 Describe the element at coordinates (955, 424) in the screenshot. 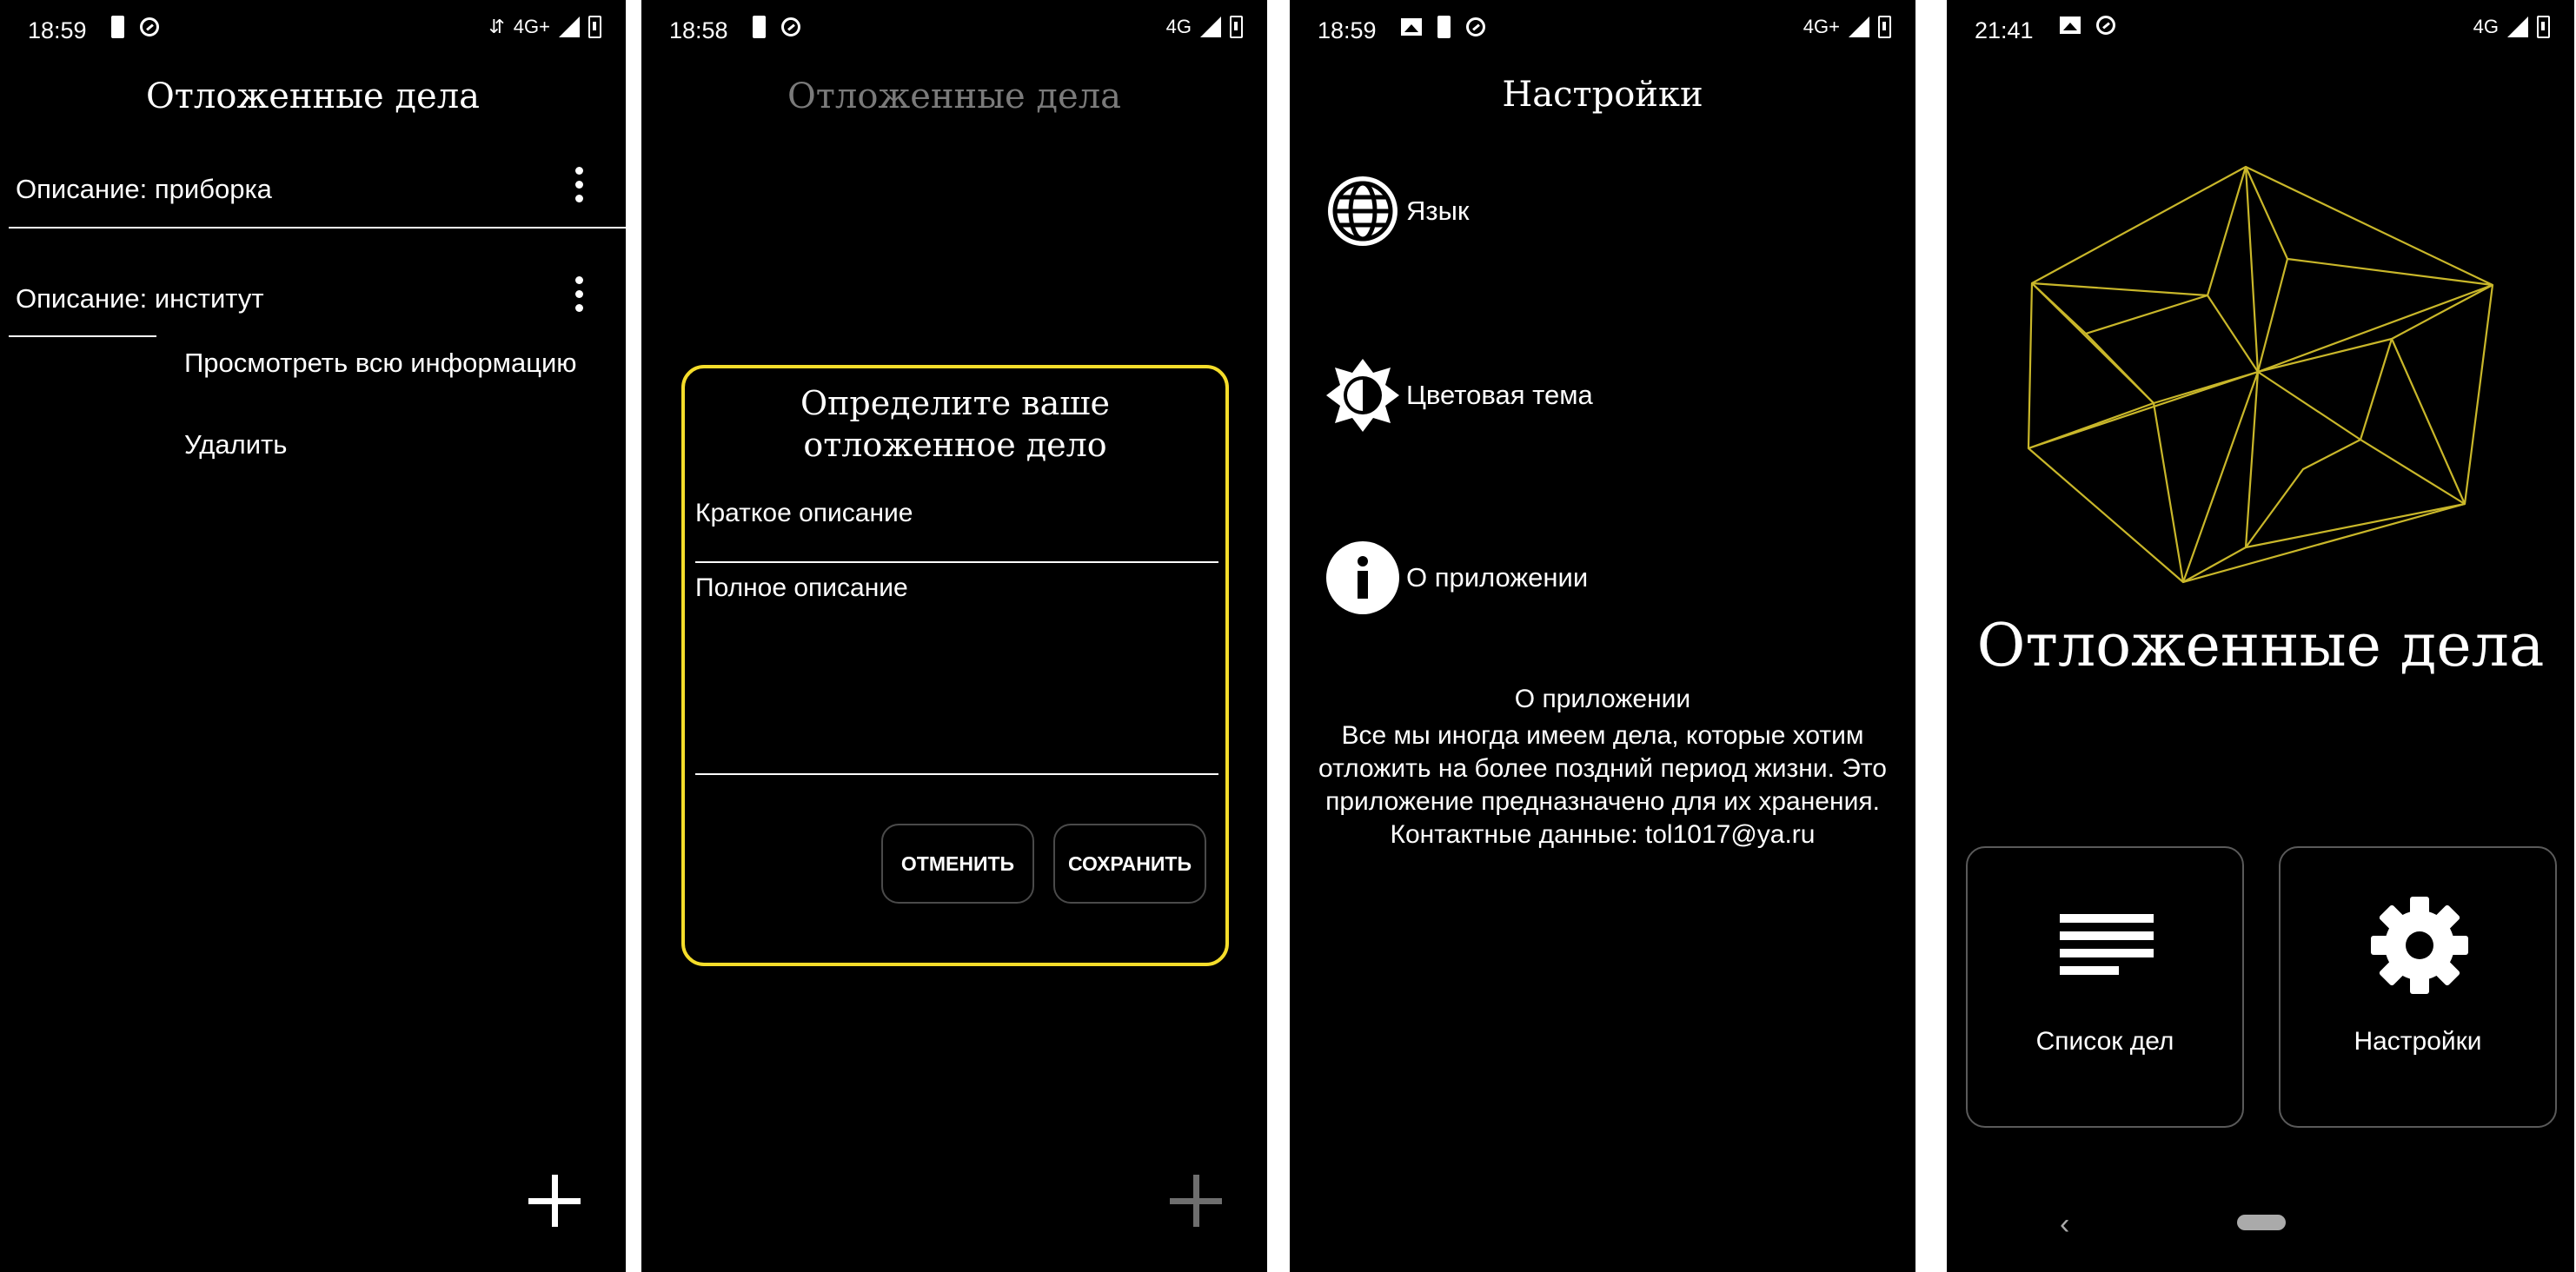

I see `dialog-title: Определите ваше отложенное дело` at that location.